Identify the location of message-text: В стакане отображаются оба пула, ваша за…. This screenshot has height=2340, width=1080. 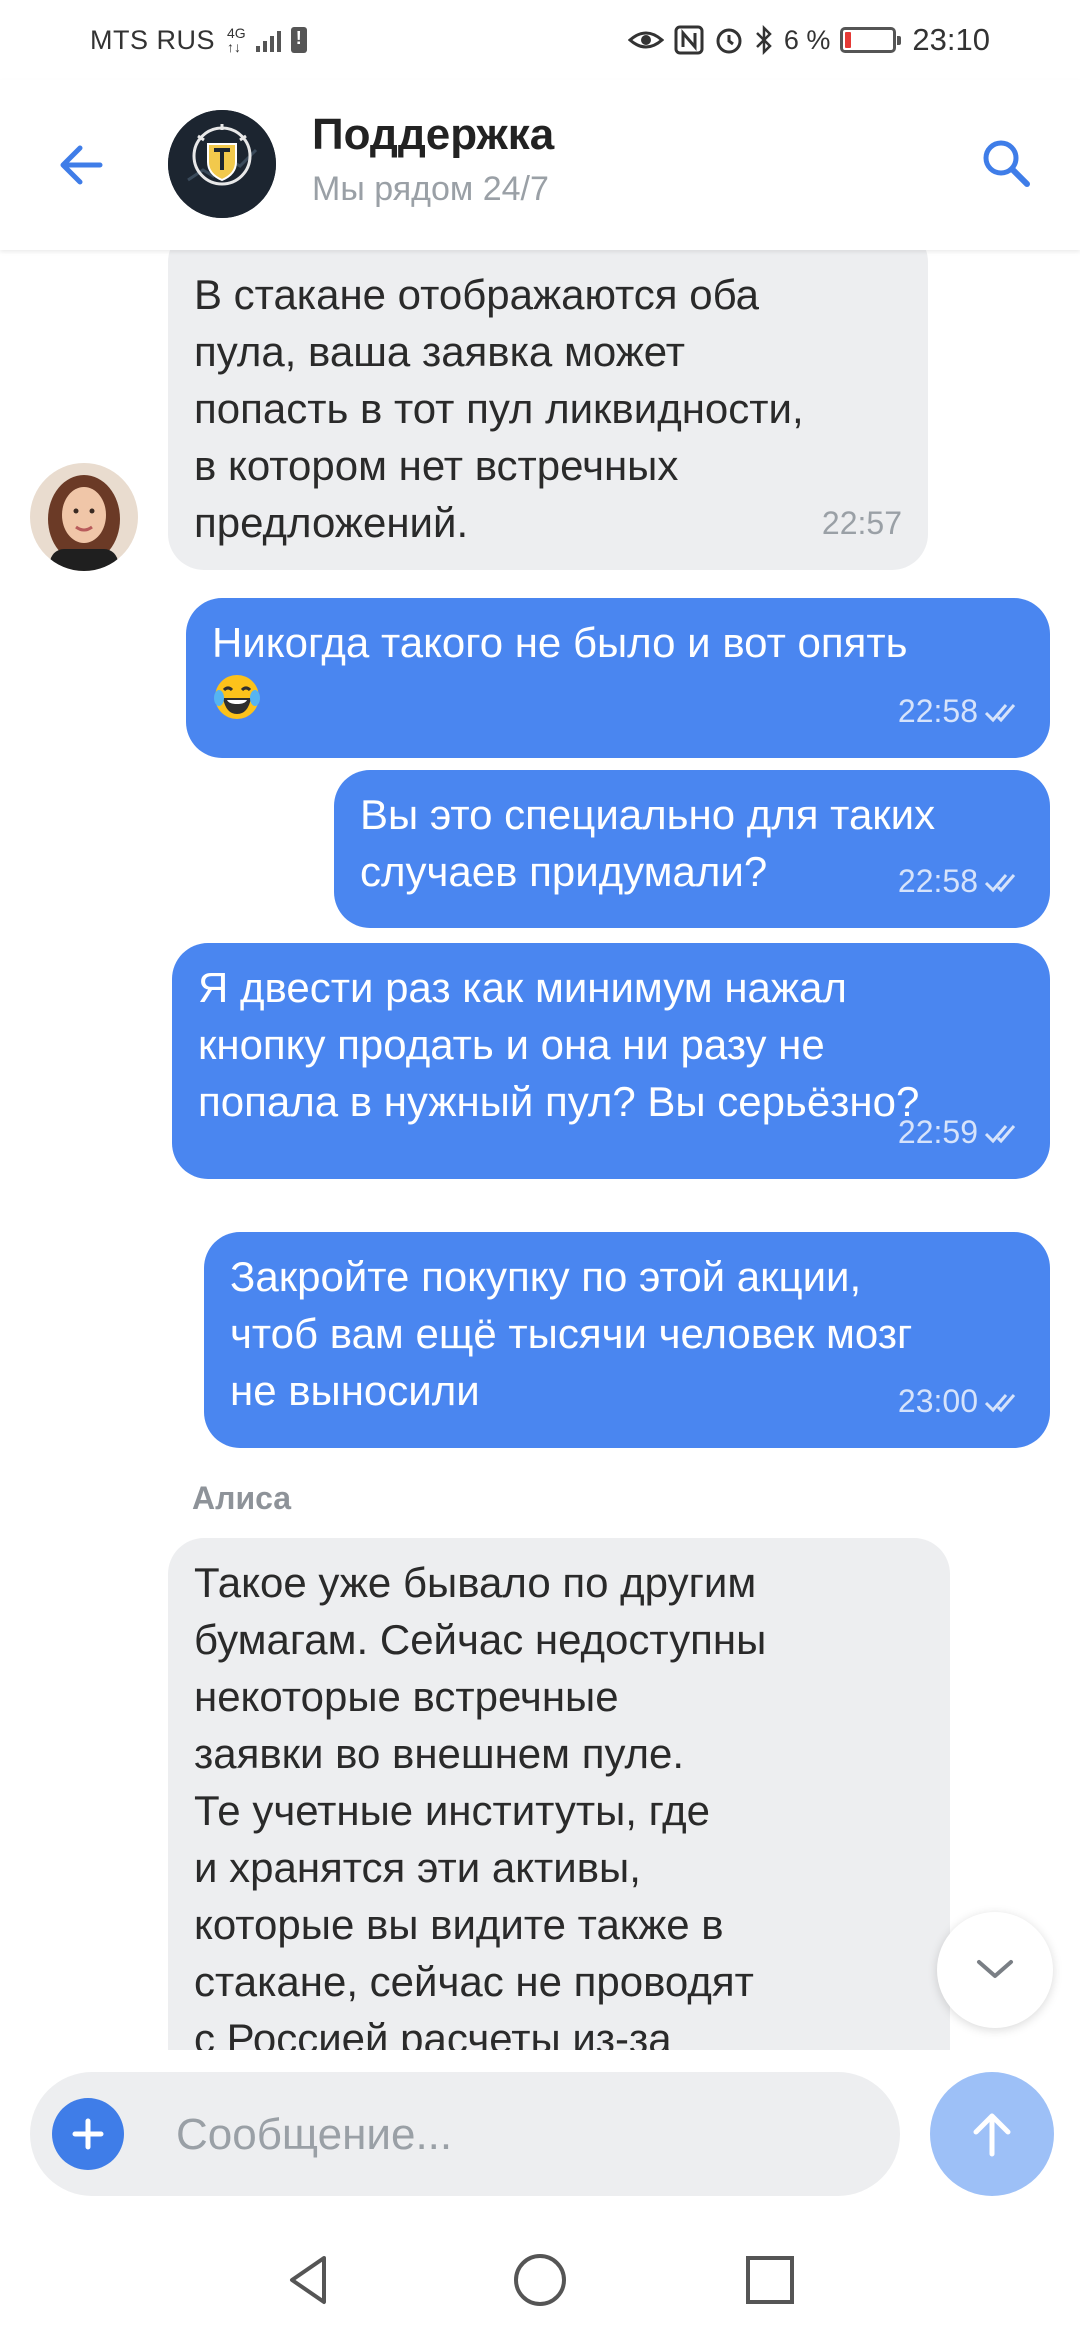
(499, 408).